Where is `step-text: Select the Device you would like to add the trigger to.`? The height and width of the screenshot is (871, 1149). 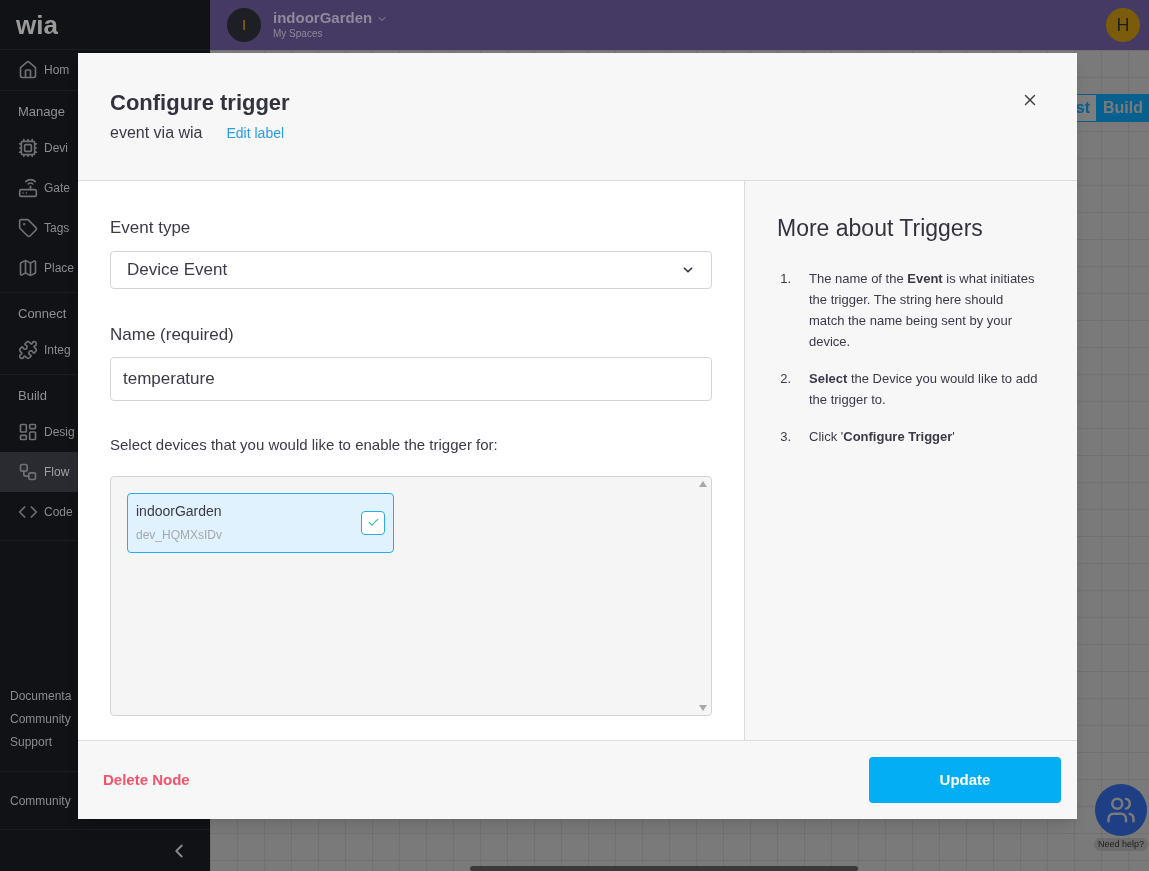 step-text: Select the Device you would like to add the trigger to. is located at coordinates (924, 389).